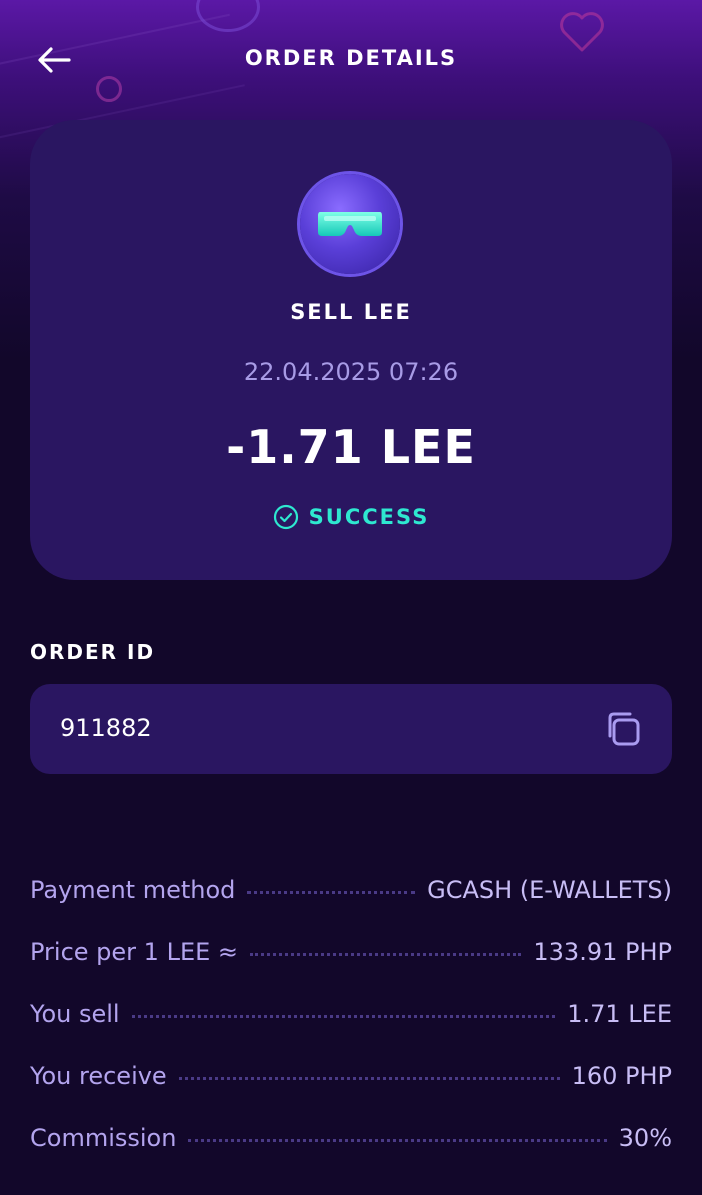  Describe the element at coordinates (351, 729) in the screenshot. I see `order-id-field: 911882` at that location.